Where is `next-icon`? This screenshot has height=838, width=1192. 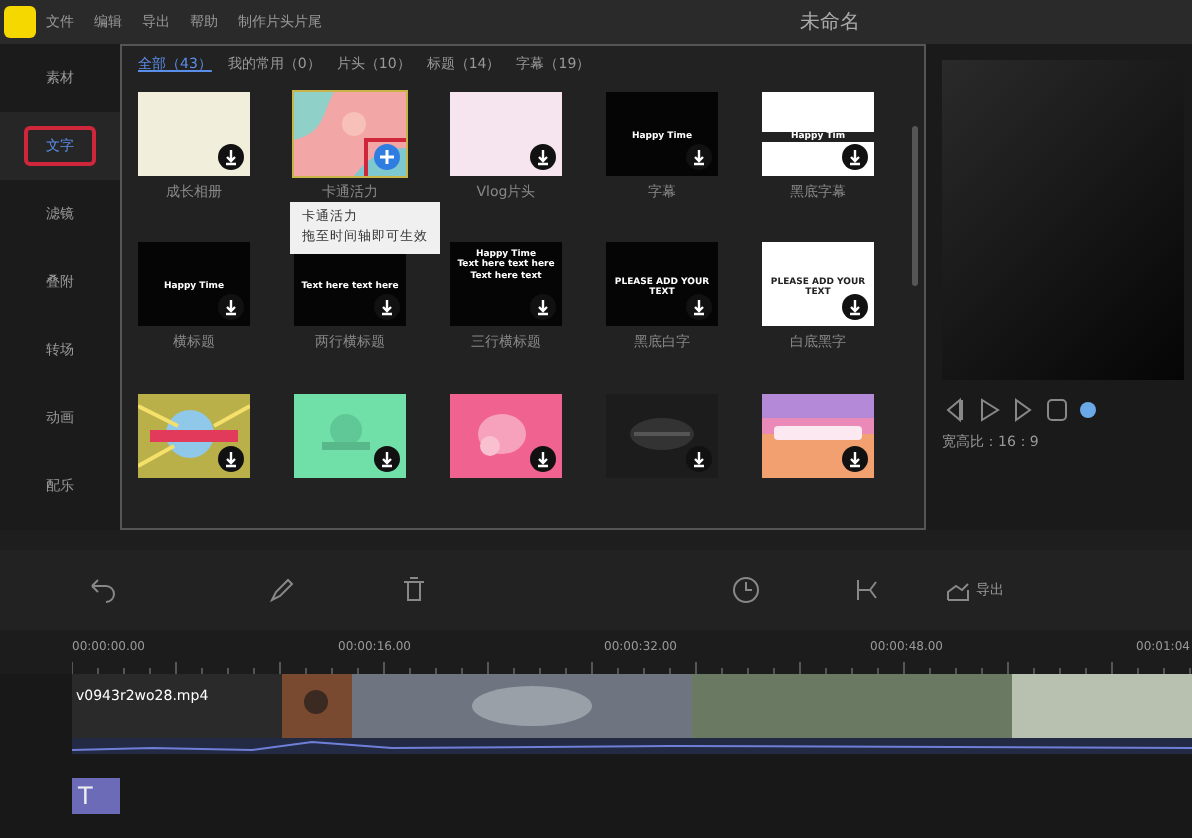 next-icon is located at coordinates (1023, 410).